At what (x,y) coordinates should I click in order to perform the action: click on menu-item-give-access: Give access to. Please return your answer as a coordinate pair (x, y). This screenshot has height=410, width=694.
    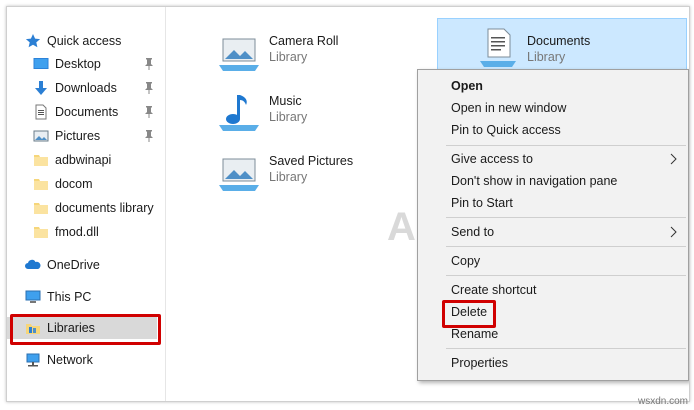
    Looking at the image, I should click on (553, 159).